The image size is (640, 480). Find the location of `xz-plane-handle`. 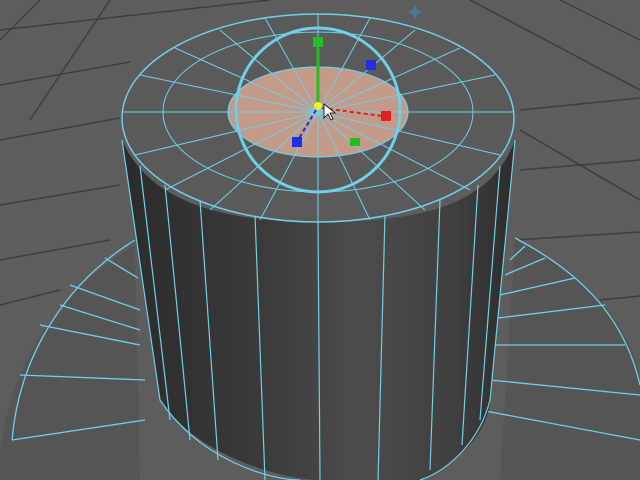

xz-plane-handle is located at coordinates (371, 65).